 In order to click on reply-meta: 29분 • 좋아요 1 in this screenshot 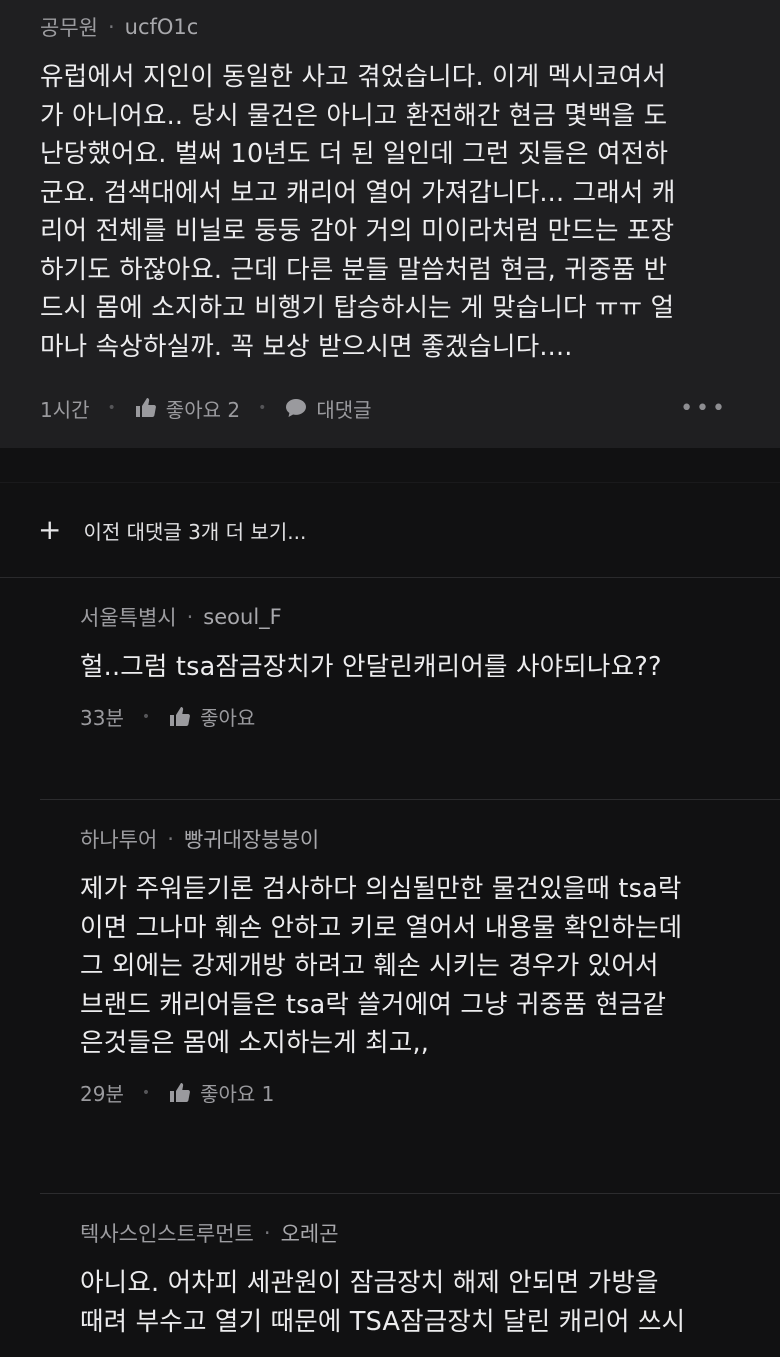, I will do `click(430, 1099)`.